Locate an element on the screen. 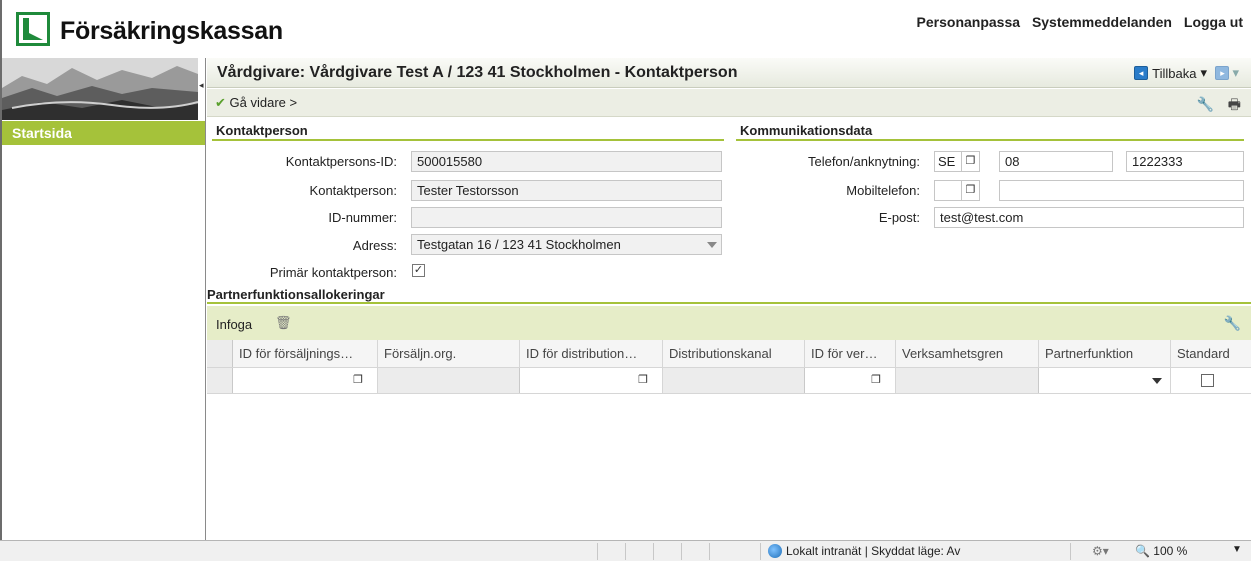 This screenshot has width=1251, height=561. back-arrow-icon: ◂ is located at coordinates (1141, 73).